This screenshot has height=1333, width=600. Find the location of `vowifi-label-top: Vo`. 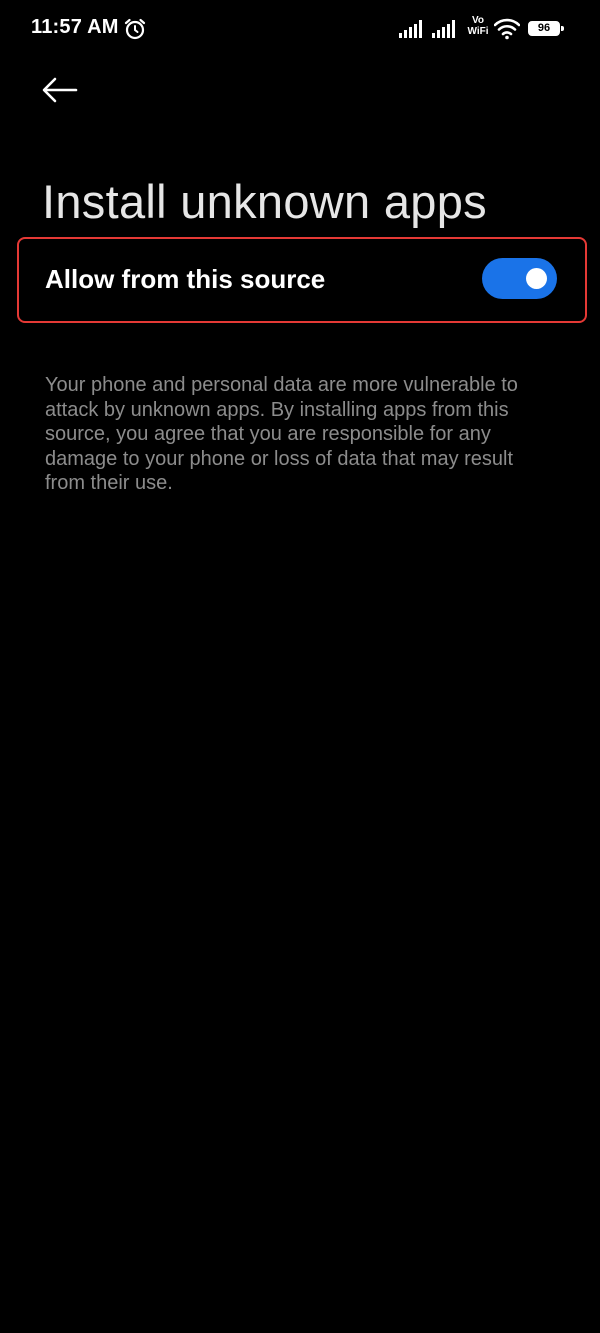

vowifi-label-top: Vo is located at coordinates (478, 20).